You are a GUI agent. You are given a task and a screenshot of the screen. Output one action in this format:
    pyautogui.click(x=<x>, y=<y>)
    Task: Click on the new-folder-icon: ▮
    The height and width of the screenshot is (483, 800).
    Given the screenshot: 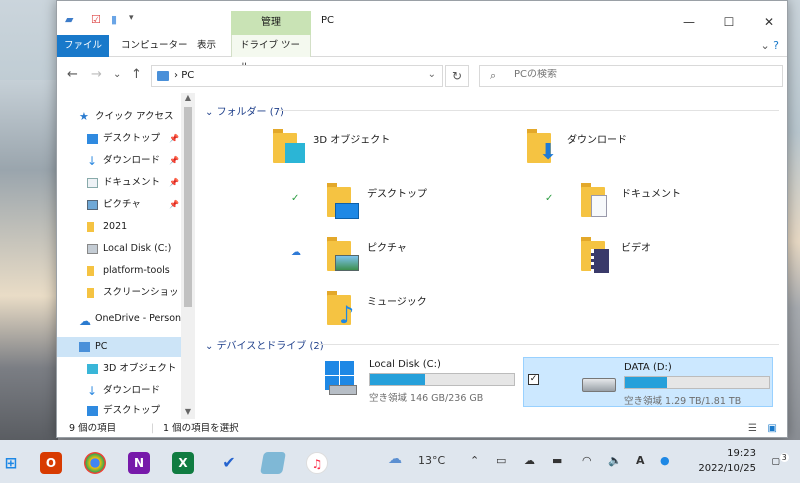 What is the action you would take?
    pyautogui.click(x=114, y=20)
    